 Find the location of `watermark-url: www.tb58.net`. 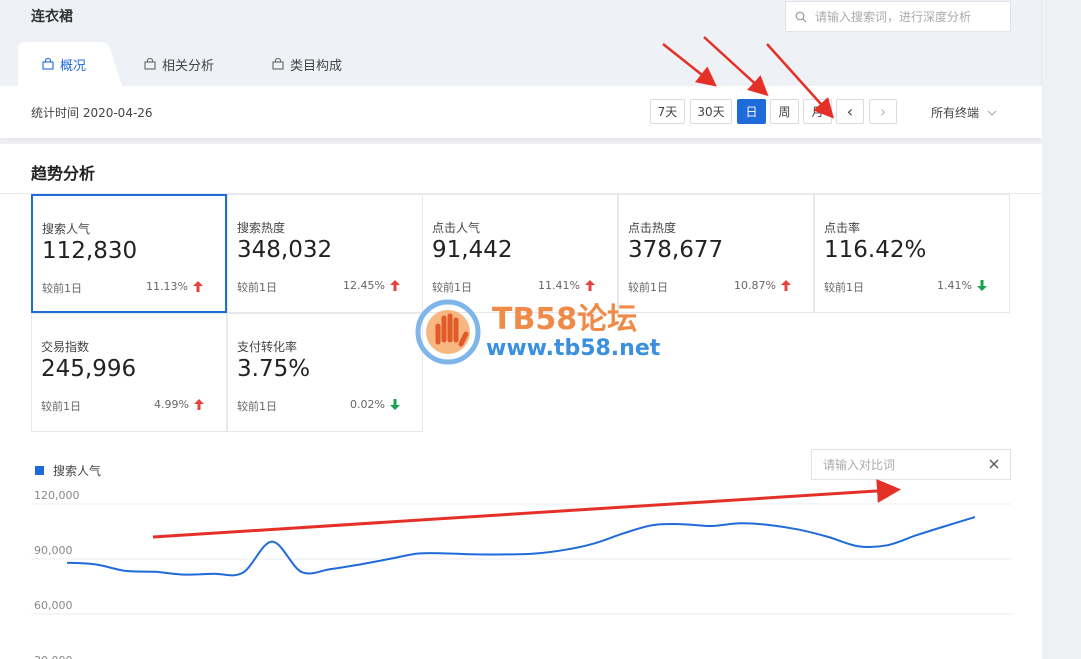

watermark-url: www.tb58.net is located at coordinates (573, 348).